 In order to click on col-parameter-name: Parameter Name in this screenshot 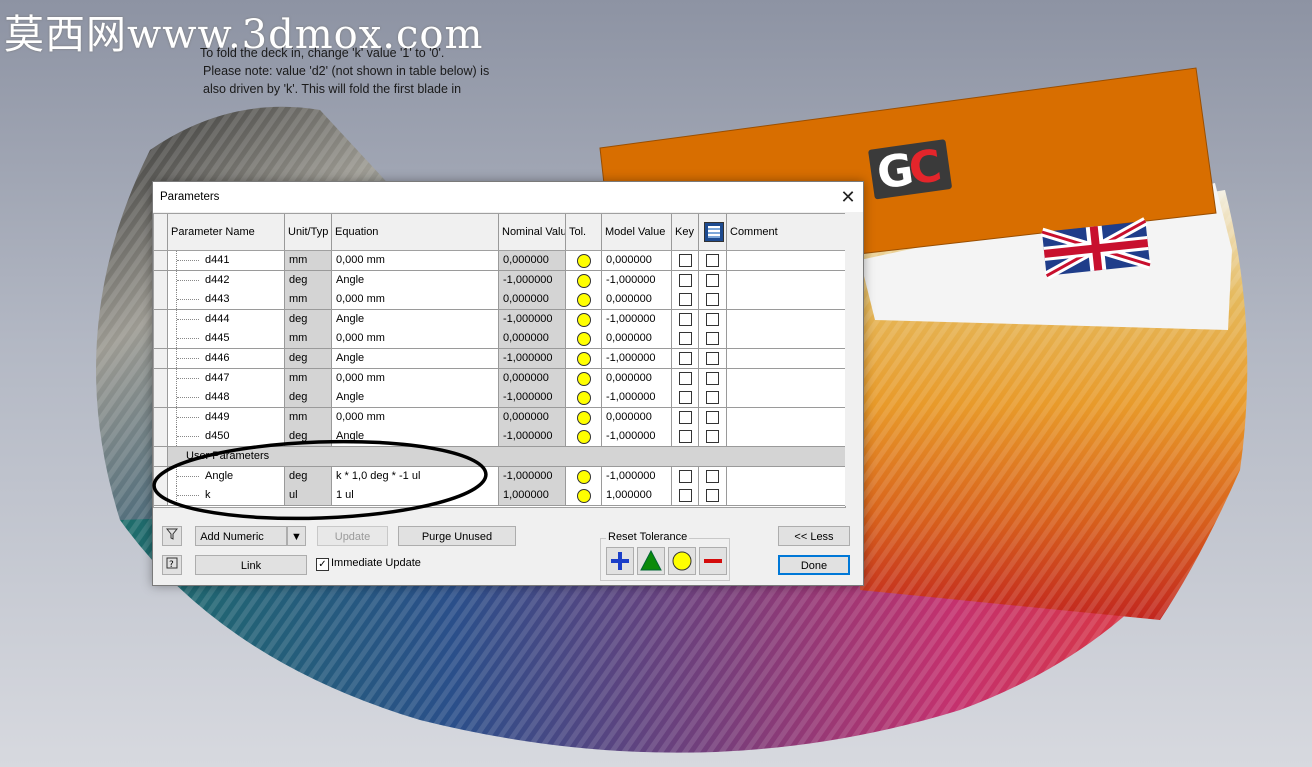, I will do `click(226, 232)`.